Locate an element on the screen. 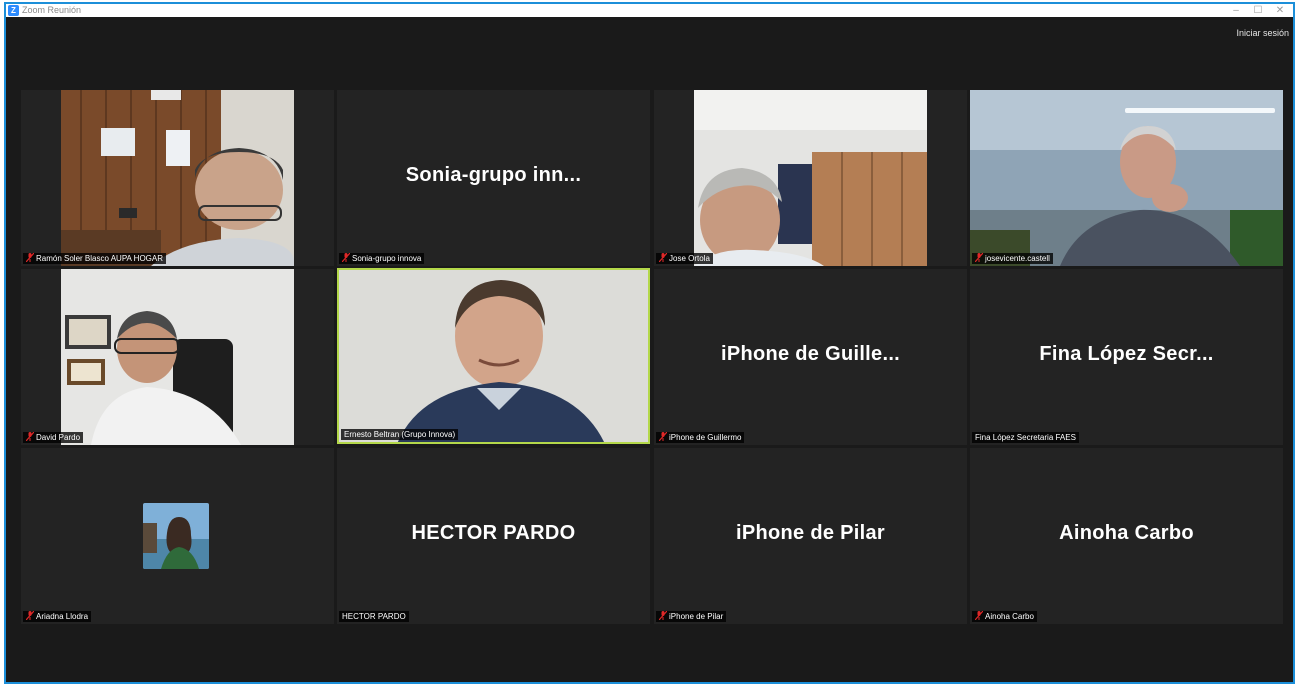 This screenshot has height=686, width=1301. title-bar: Z Zoom Reunión – ☐ ✕ is located at coordinates (649, 10).